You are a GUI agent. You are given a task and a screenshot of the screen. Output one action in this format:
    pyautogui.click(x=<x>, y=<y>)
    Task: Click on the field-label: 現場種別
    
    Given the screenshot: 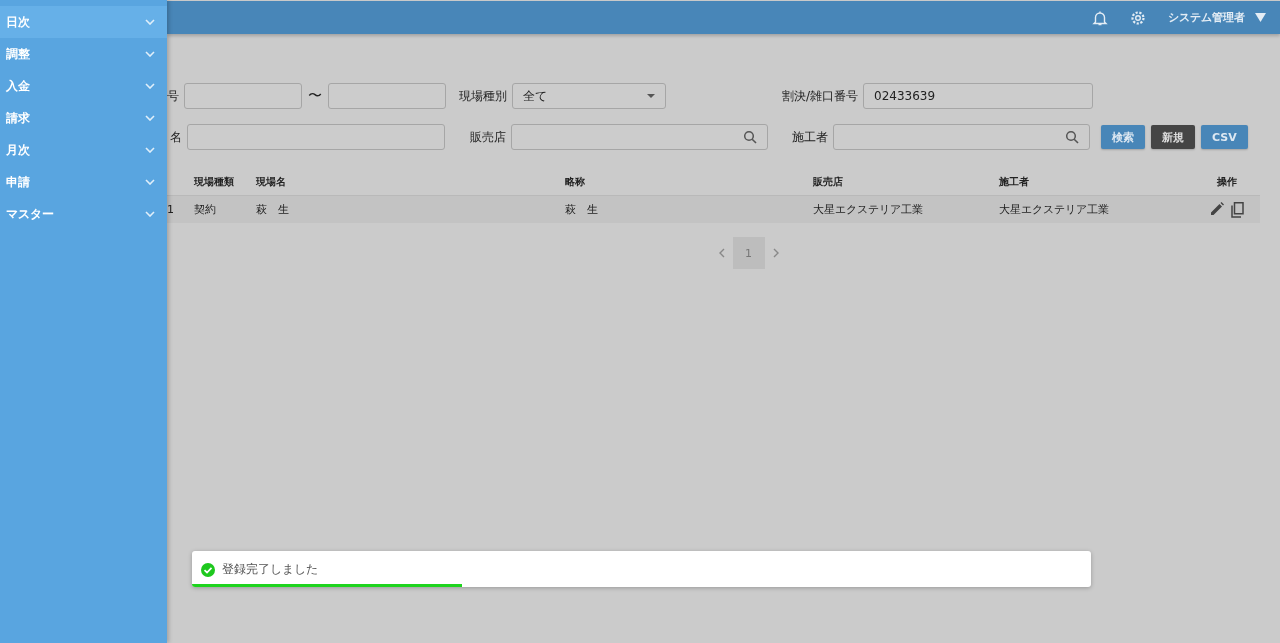 What is the action you would take?
    pyautogui.click(x=483, y=96)
    